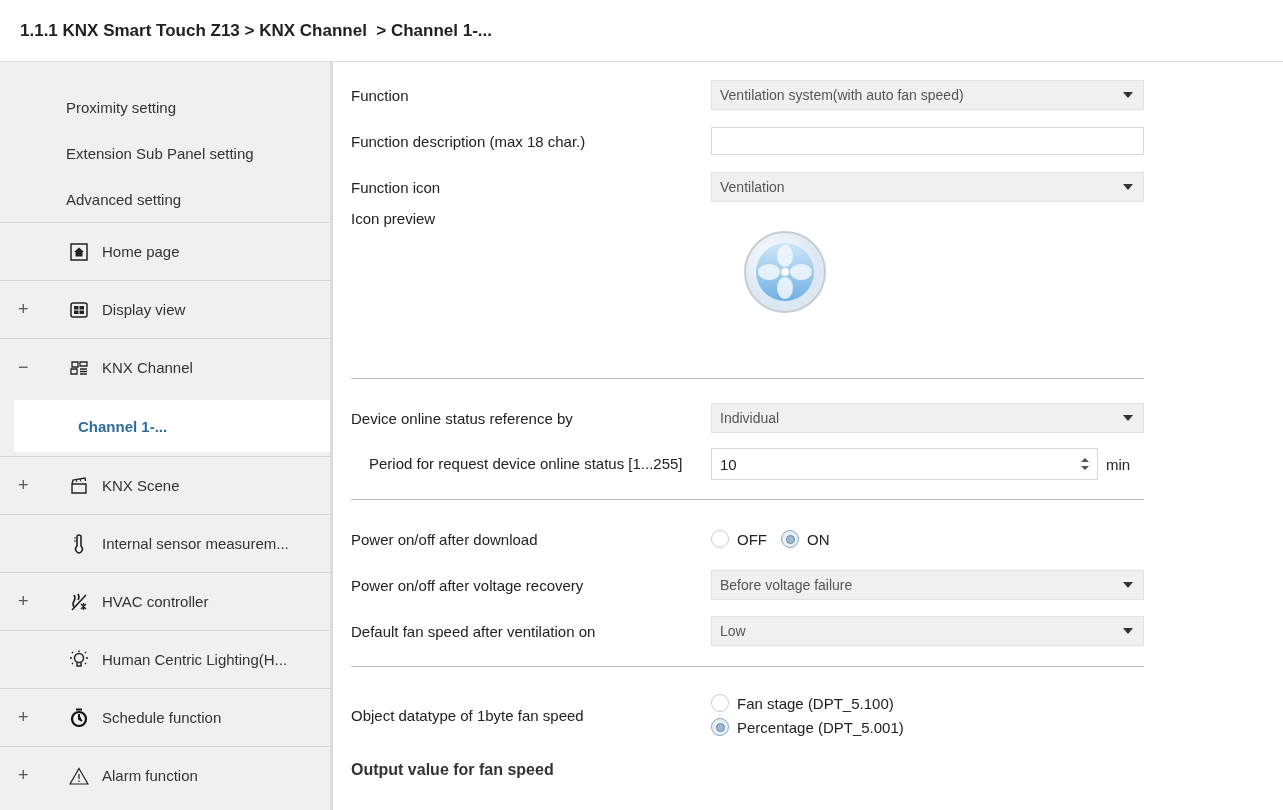 The height and width of the screenshot is (810, 1283). I want to click on sidebar-item: Extension Sub Panel setting, so click(165, 153).